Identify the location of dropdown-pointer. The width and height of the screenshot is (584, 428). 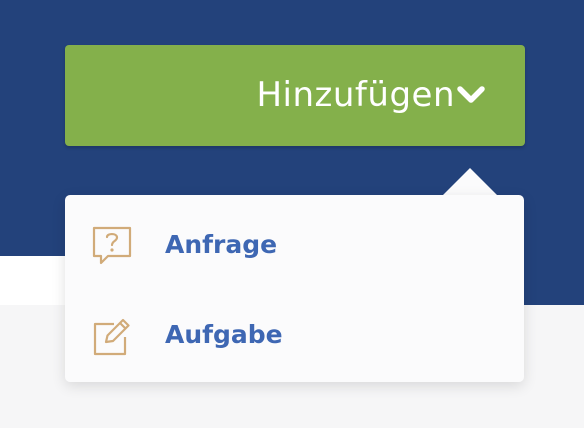
(470, 182).